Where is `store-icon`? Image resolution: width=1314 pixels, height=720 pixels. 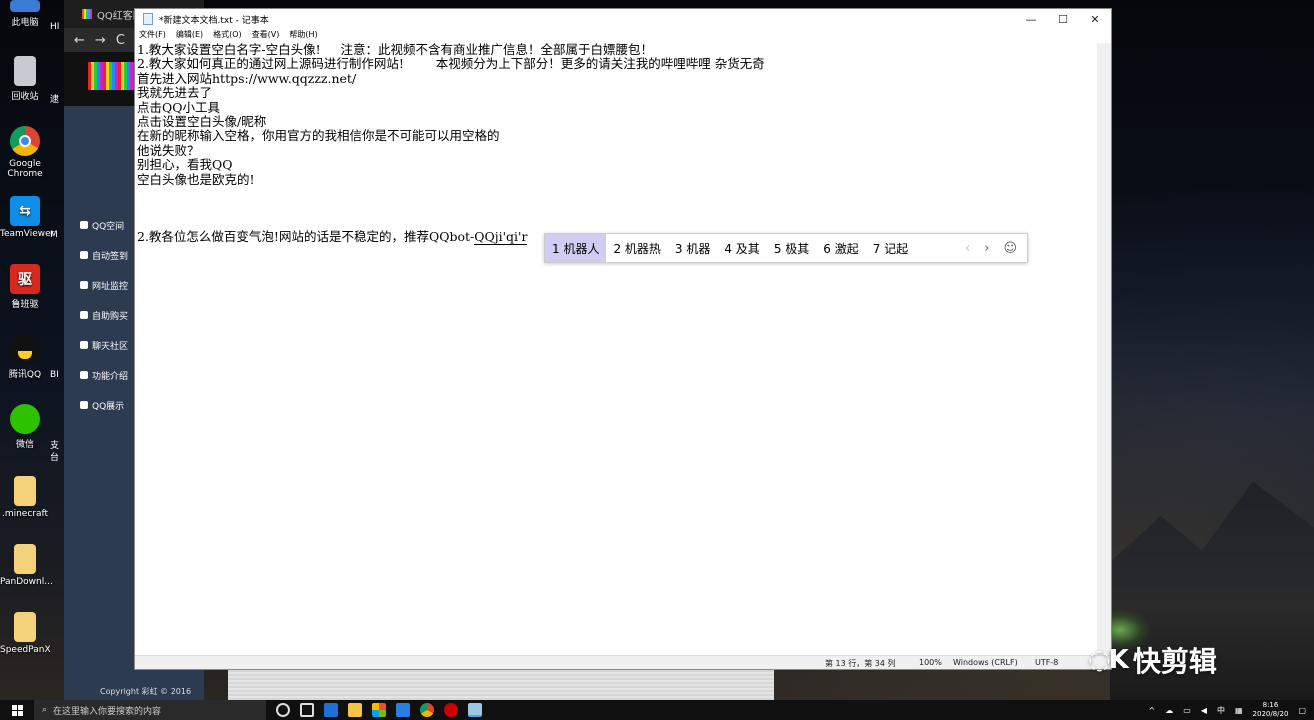 store-icon is located at coordinates (379, 710).